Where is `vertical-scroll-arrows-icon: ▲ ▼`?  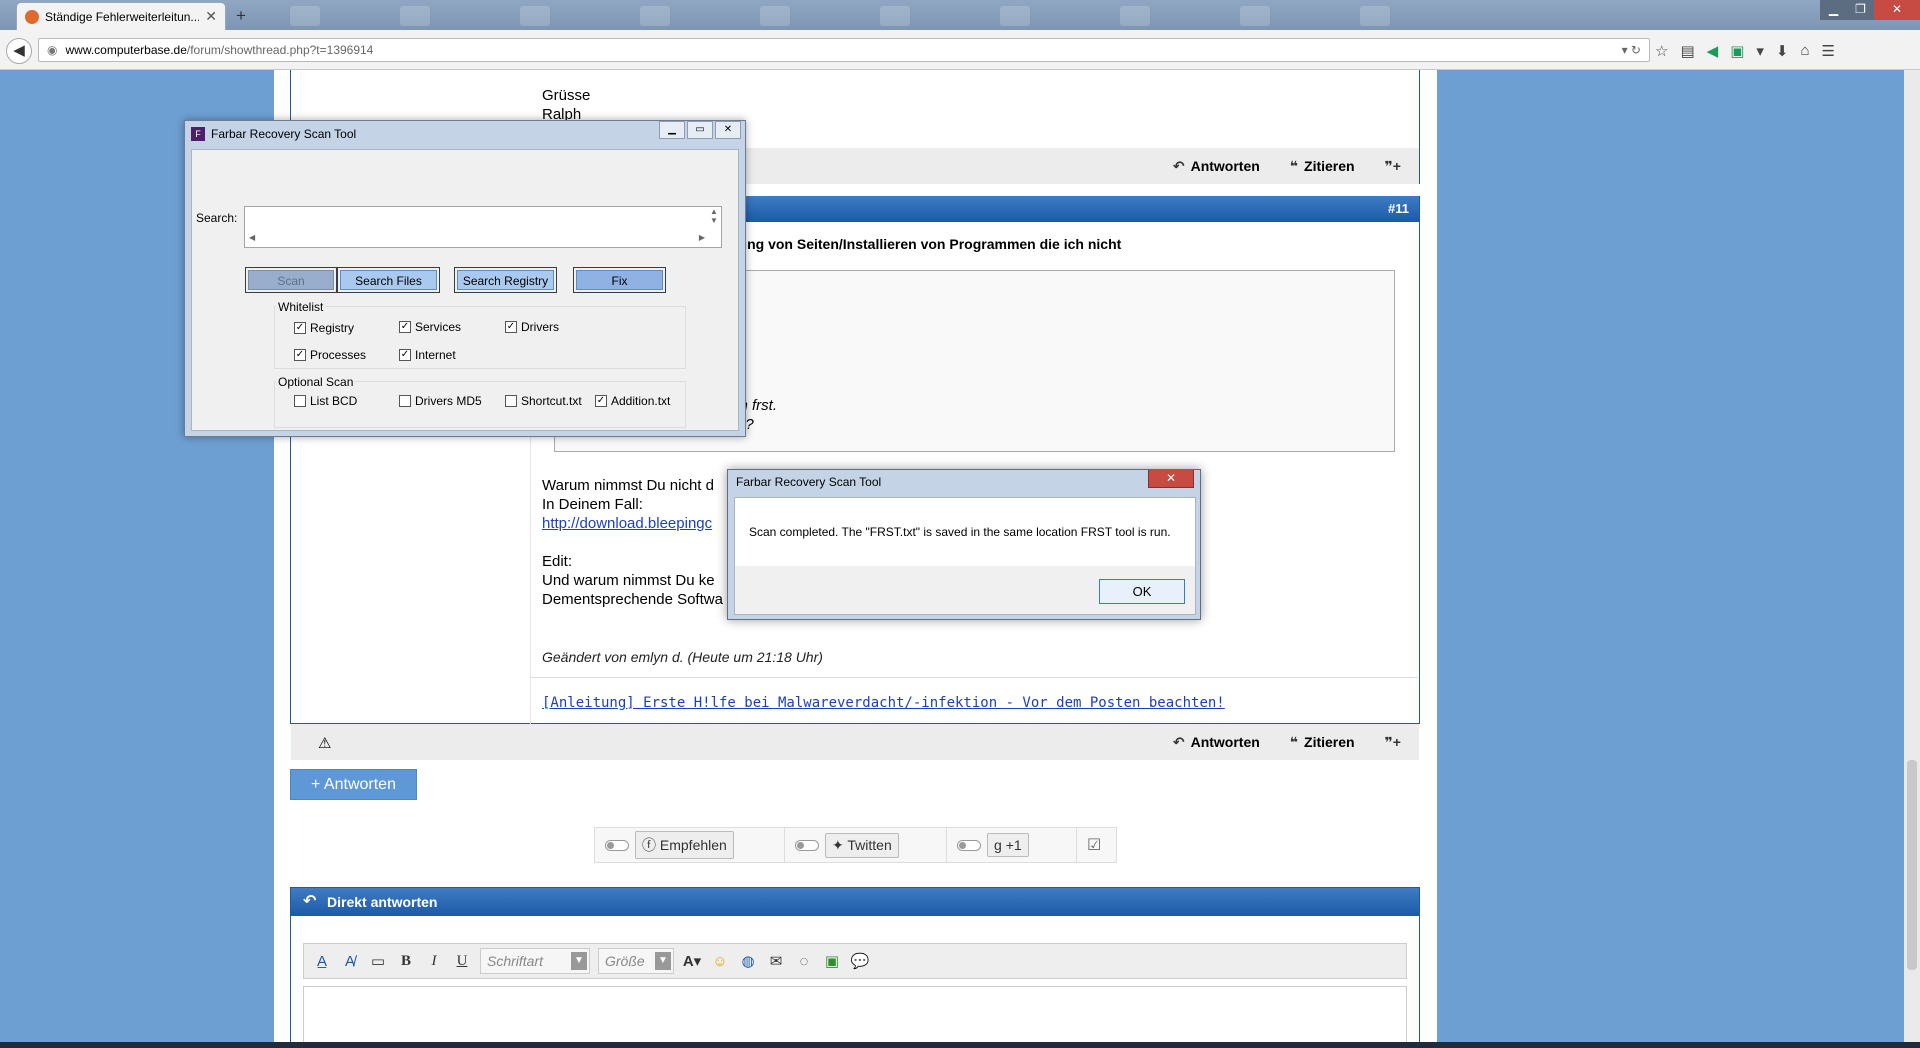
vertical-scroll-arrows-icon: ▲ ▼ is located at coordinates (714, 221).